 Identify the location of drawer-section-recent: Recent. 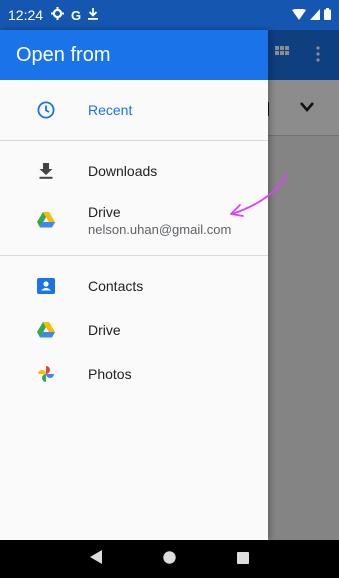
(134, 110).